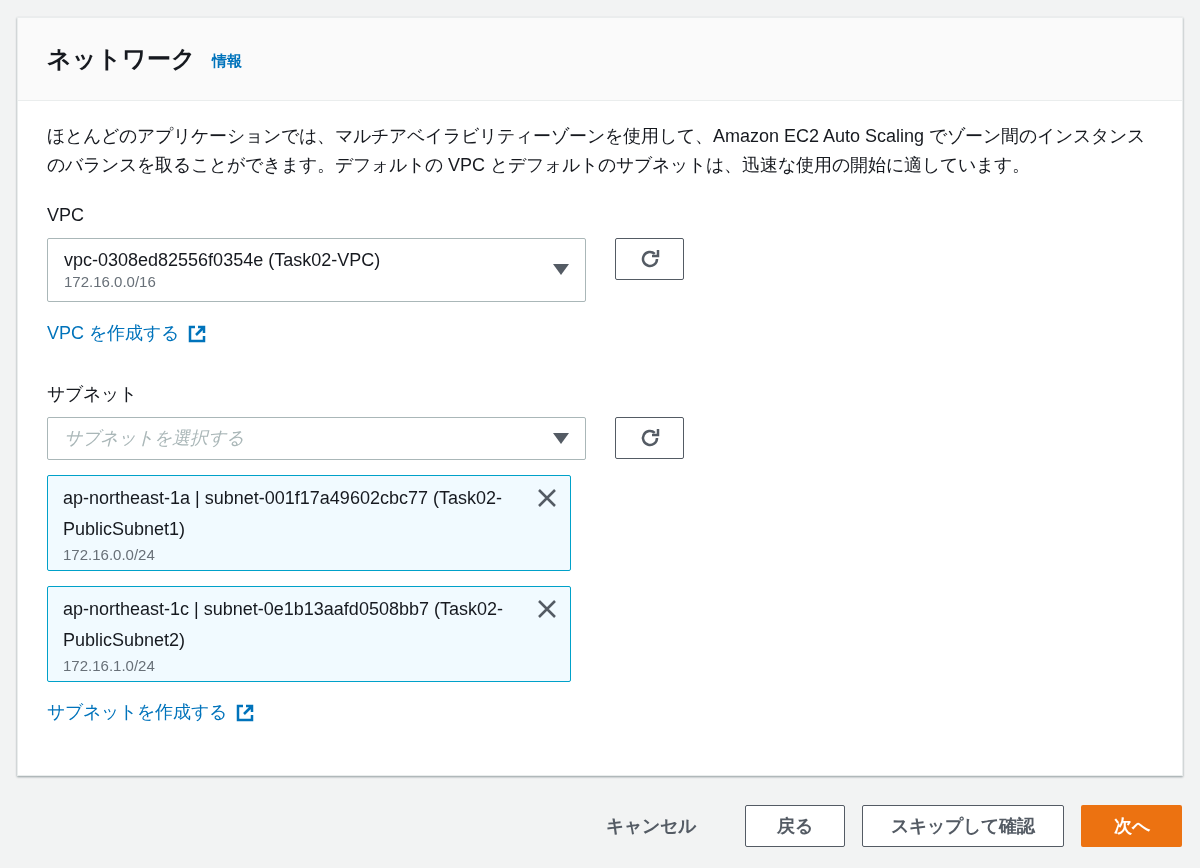  I want to click on vpc-select: vpc-0308ed82556f0354e (Task02-VPC) 172.16.0.0/16, so click(316, 270).